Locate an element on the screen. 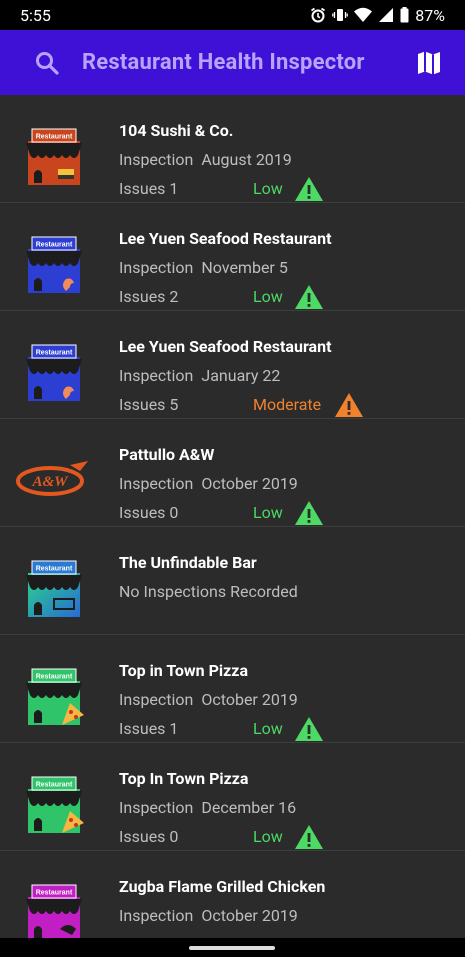 This screenshot has width=465, height=957. map-icon is located at coordinates (429, 63).